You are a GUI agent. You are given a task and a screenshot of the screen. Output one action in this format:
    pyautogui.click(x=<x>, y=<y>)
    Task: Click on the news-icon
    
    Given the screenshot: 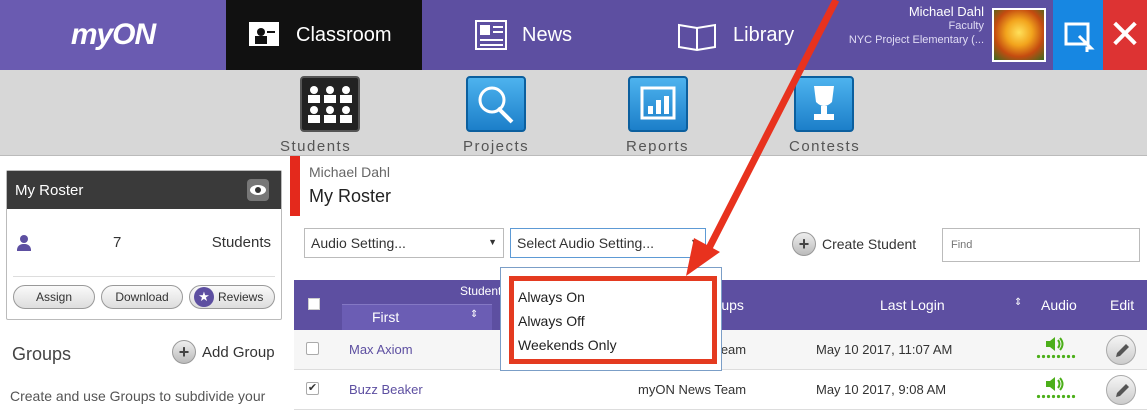 What is the action you would take?
    pyautogui.click(x=490, y=35)
    